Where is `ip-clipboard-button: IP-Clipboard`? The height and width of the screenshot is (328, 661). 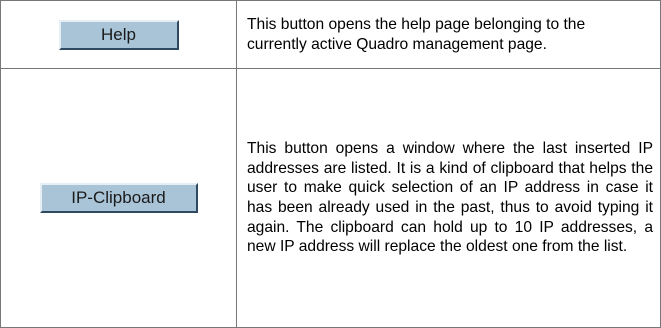
ip-clipboard-button: IP-Clipboard is located at coordinates (118, 198).